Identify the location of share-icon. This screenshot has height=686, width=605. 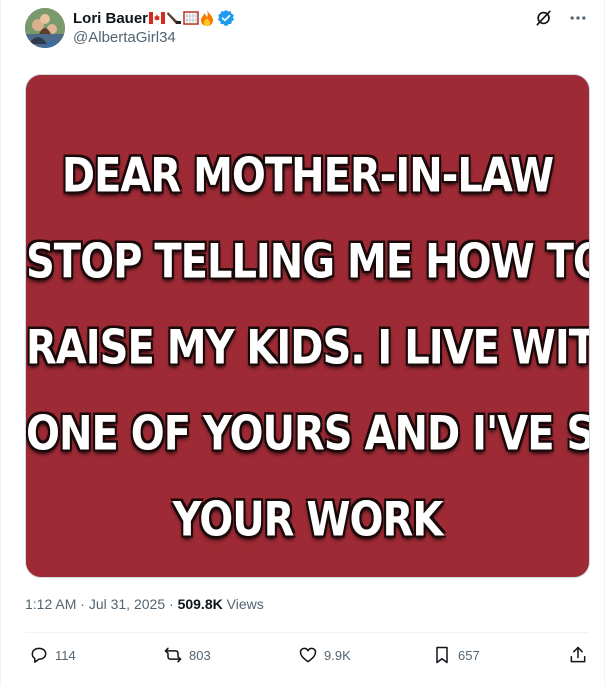
(578, 654).